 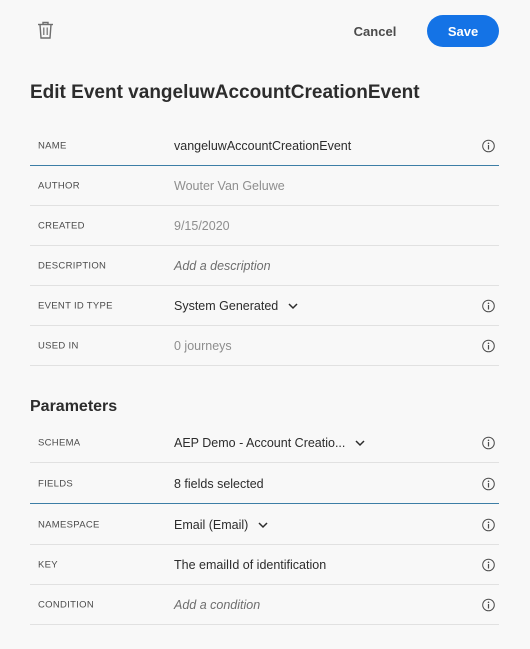 I want to click on save-button: Save, so click(x=463, y=31).